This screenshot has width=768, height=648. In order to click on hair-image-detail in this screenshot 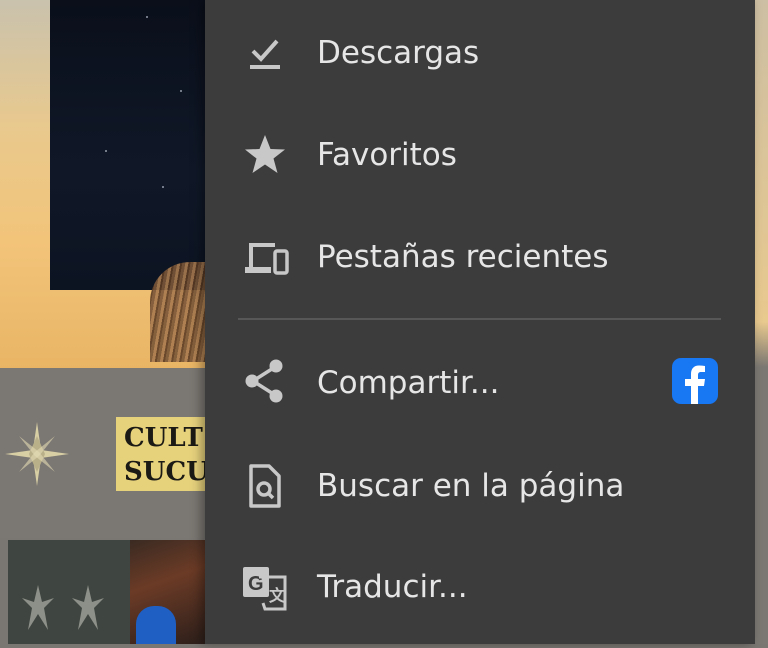, I will do `click(179, 312)`.